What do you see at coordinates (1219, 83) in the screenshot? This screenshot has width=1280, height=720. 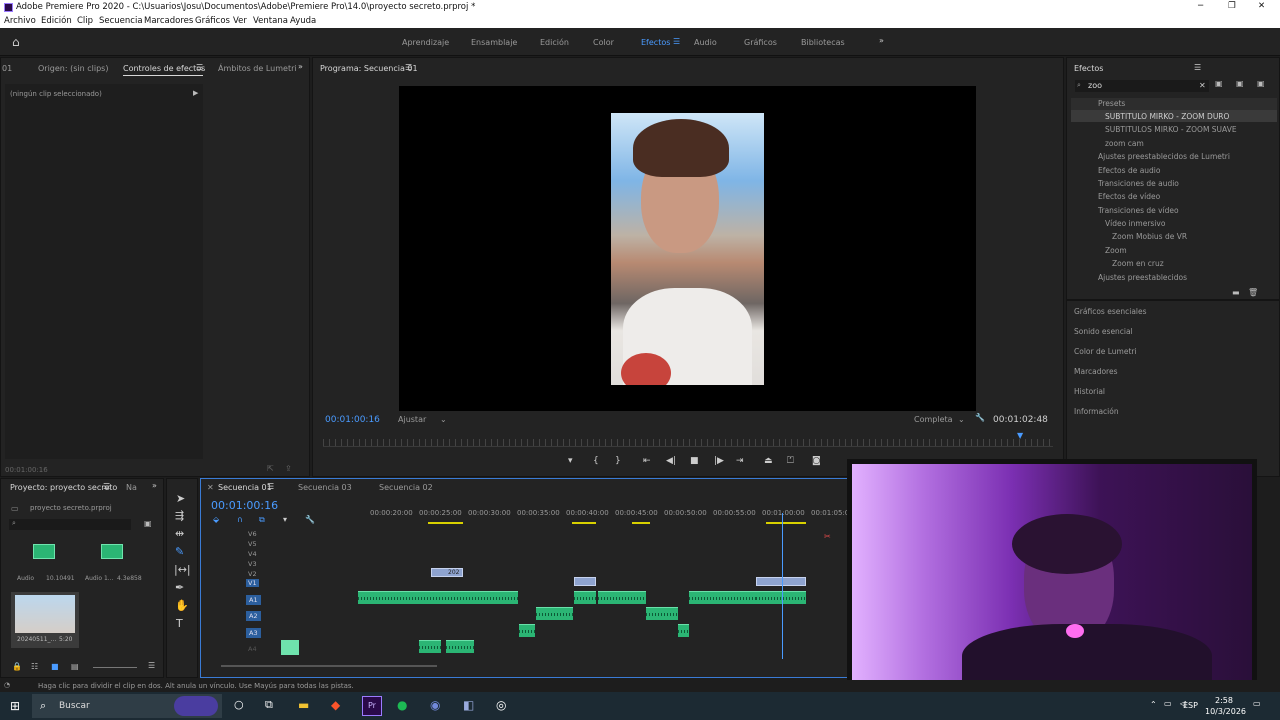 I see `accelerated-effects-icon: ▣` at bounding box center [1219, 83].